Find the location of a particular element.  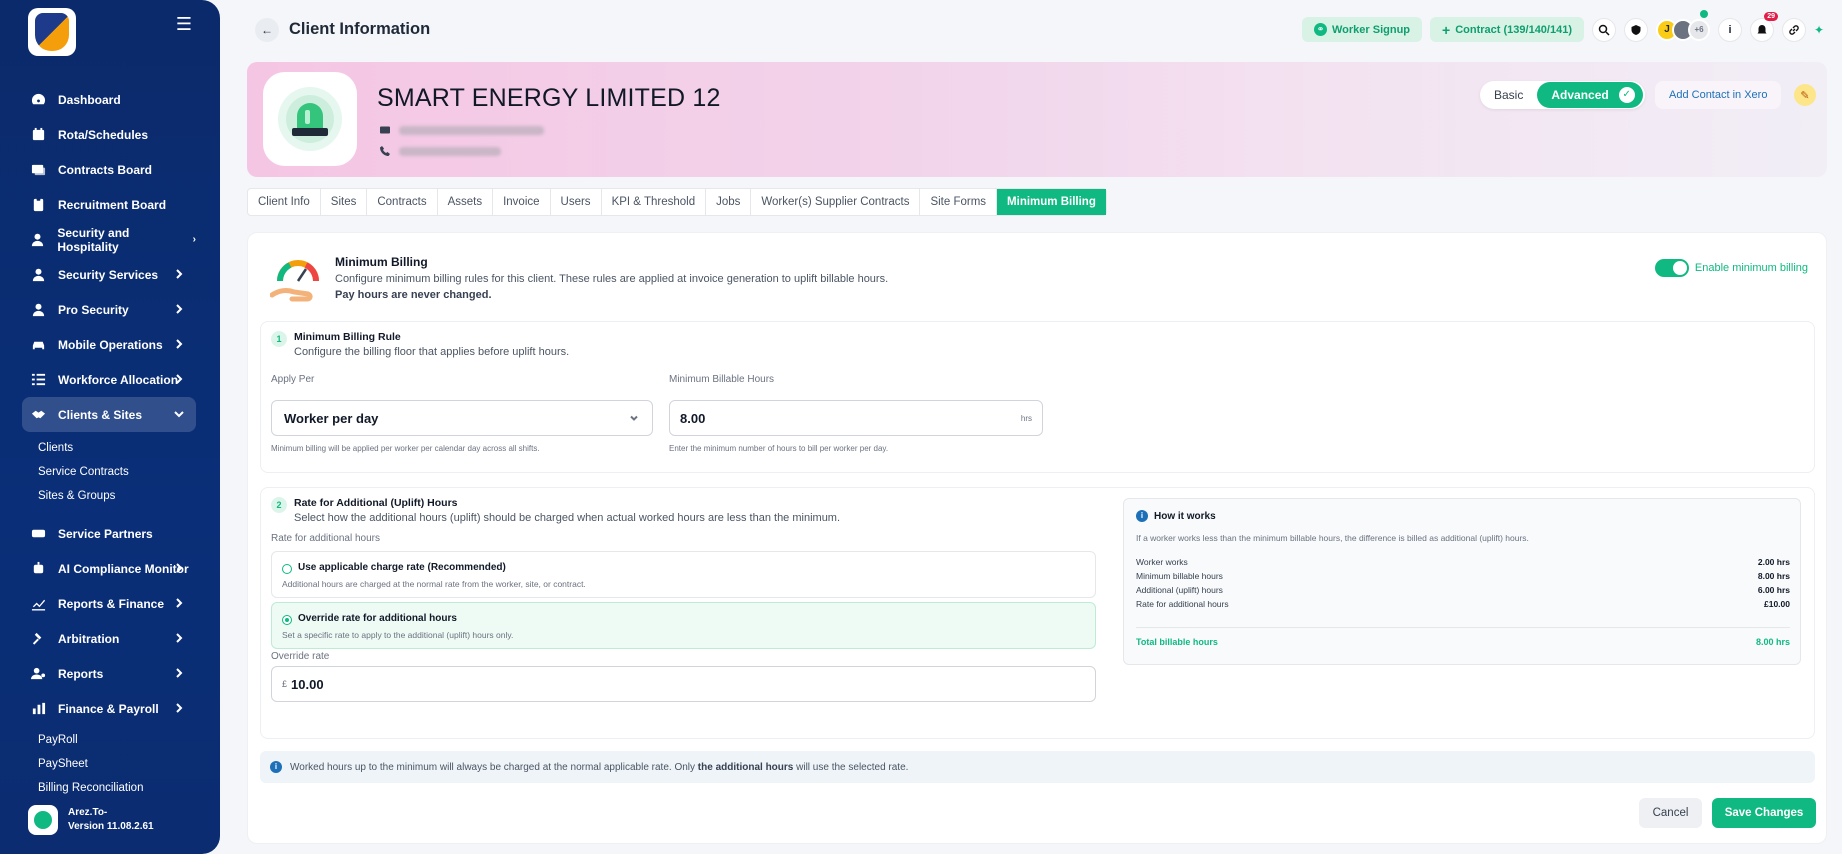

info-icon: i is located at coordinates (1730, 29).